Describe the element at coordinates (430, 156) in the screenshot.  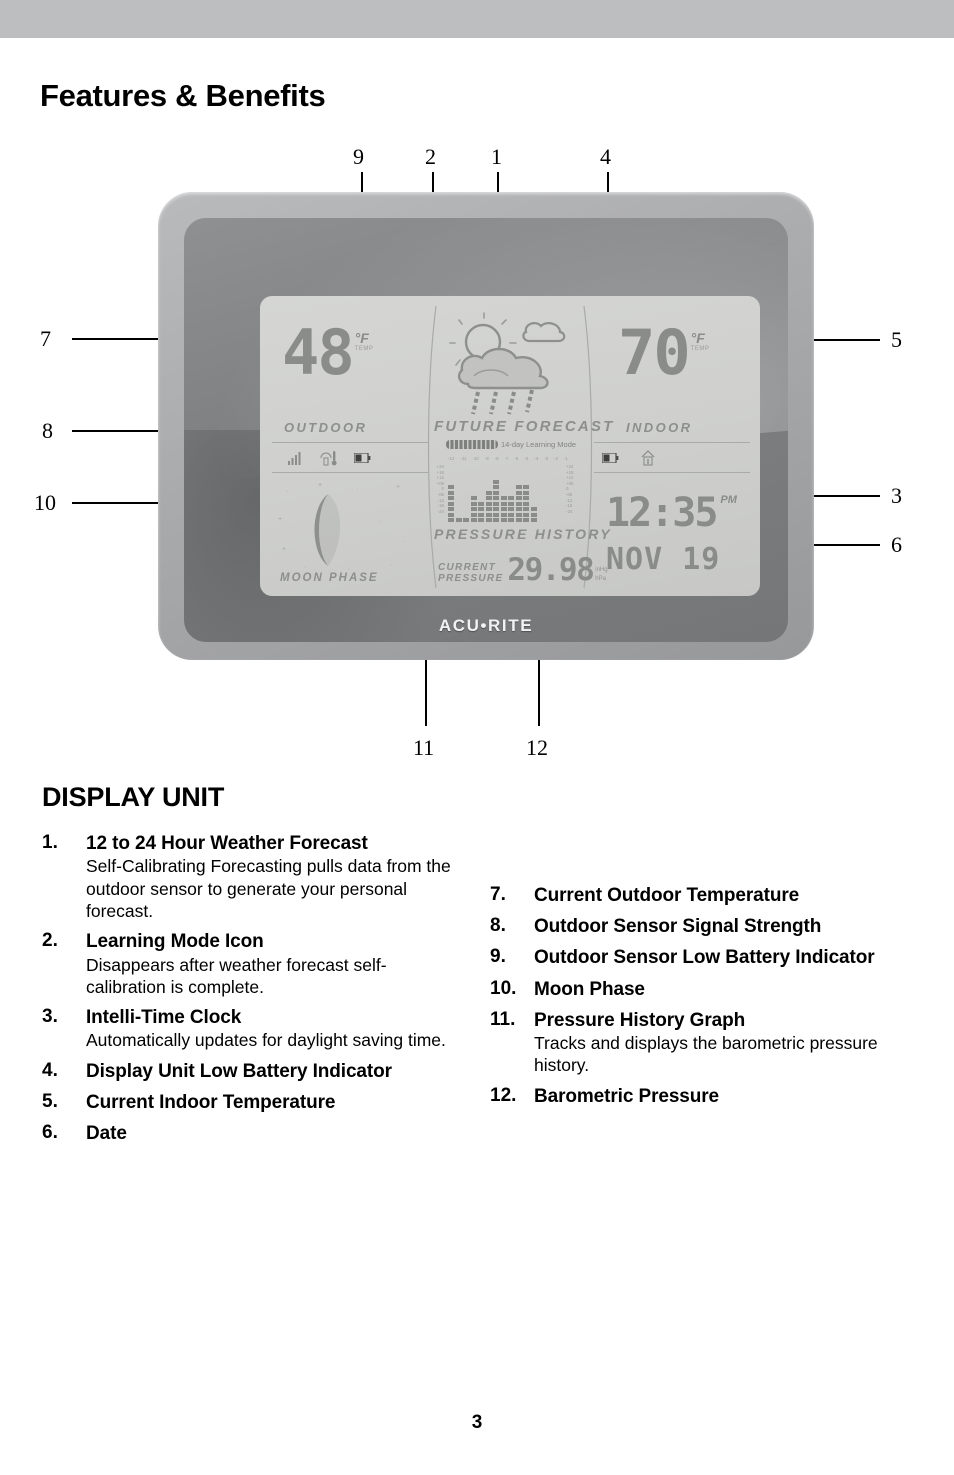
I see `callout-2: 2` at that location.